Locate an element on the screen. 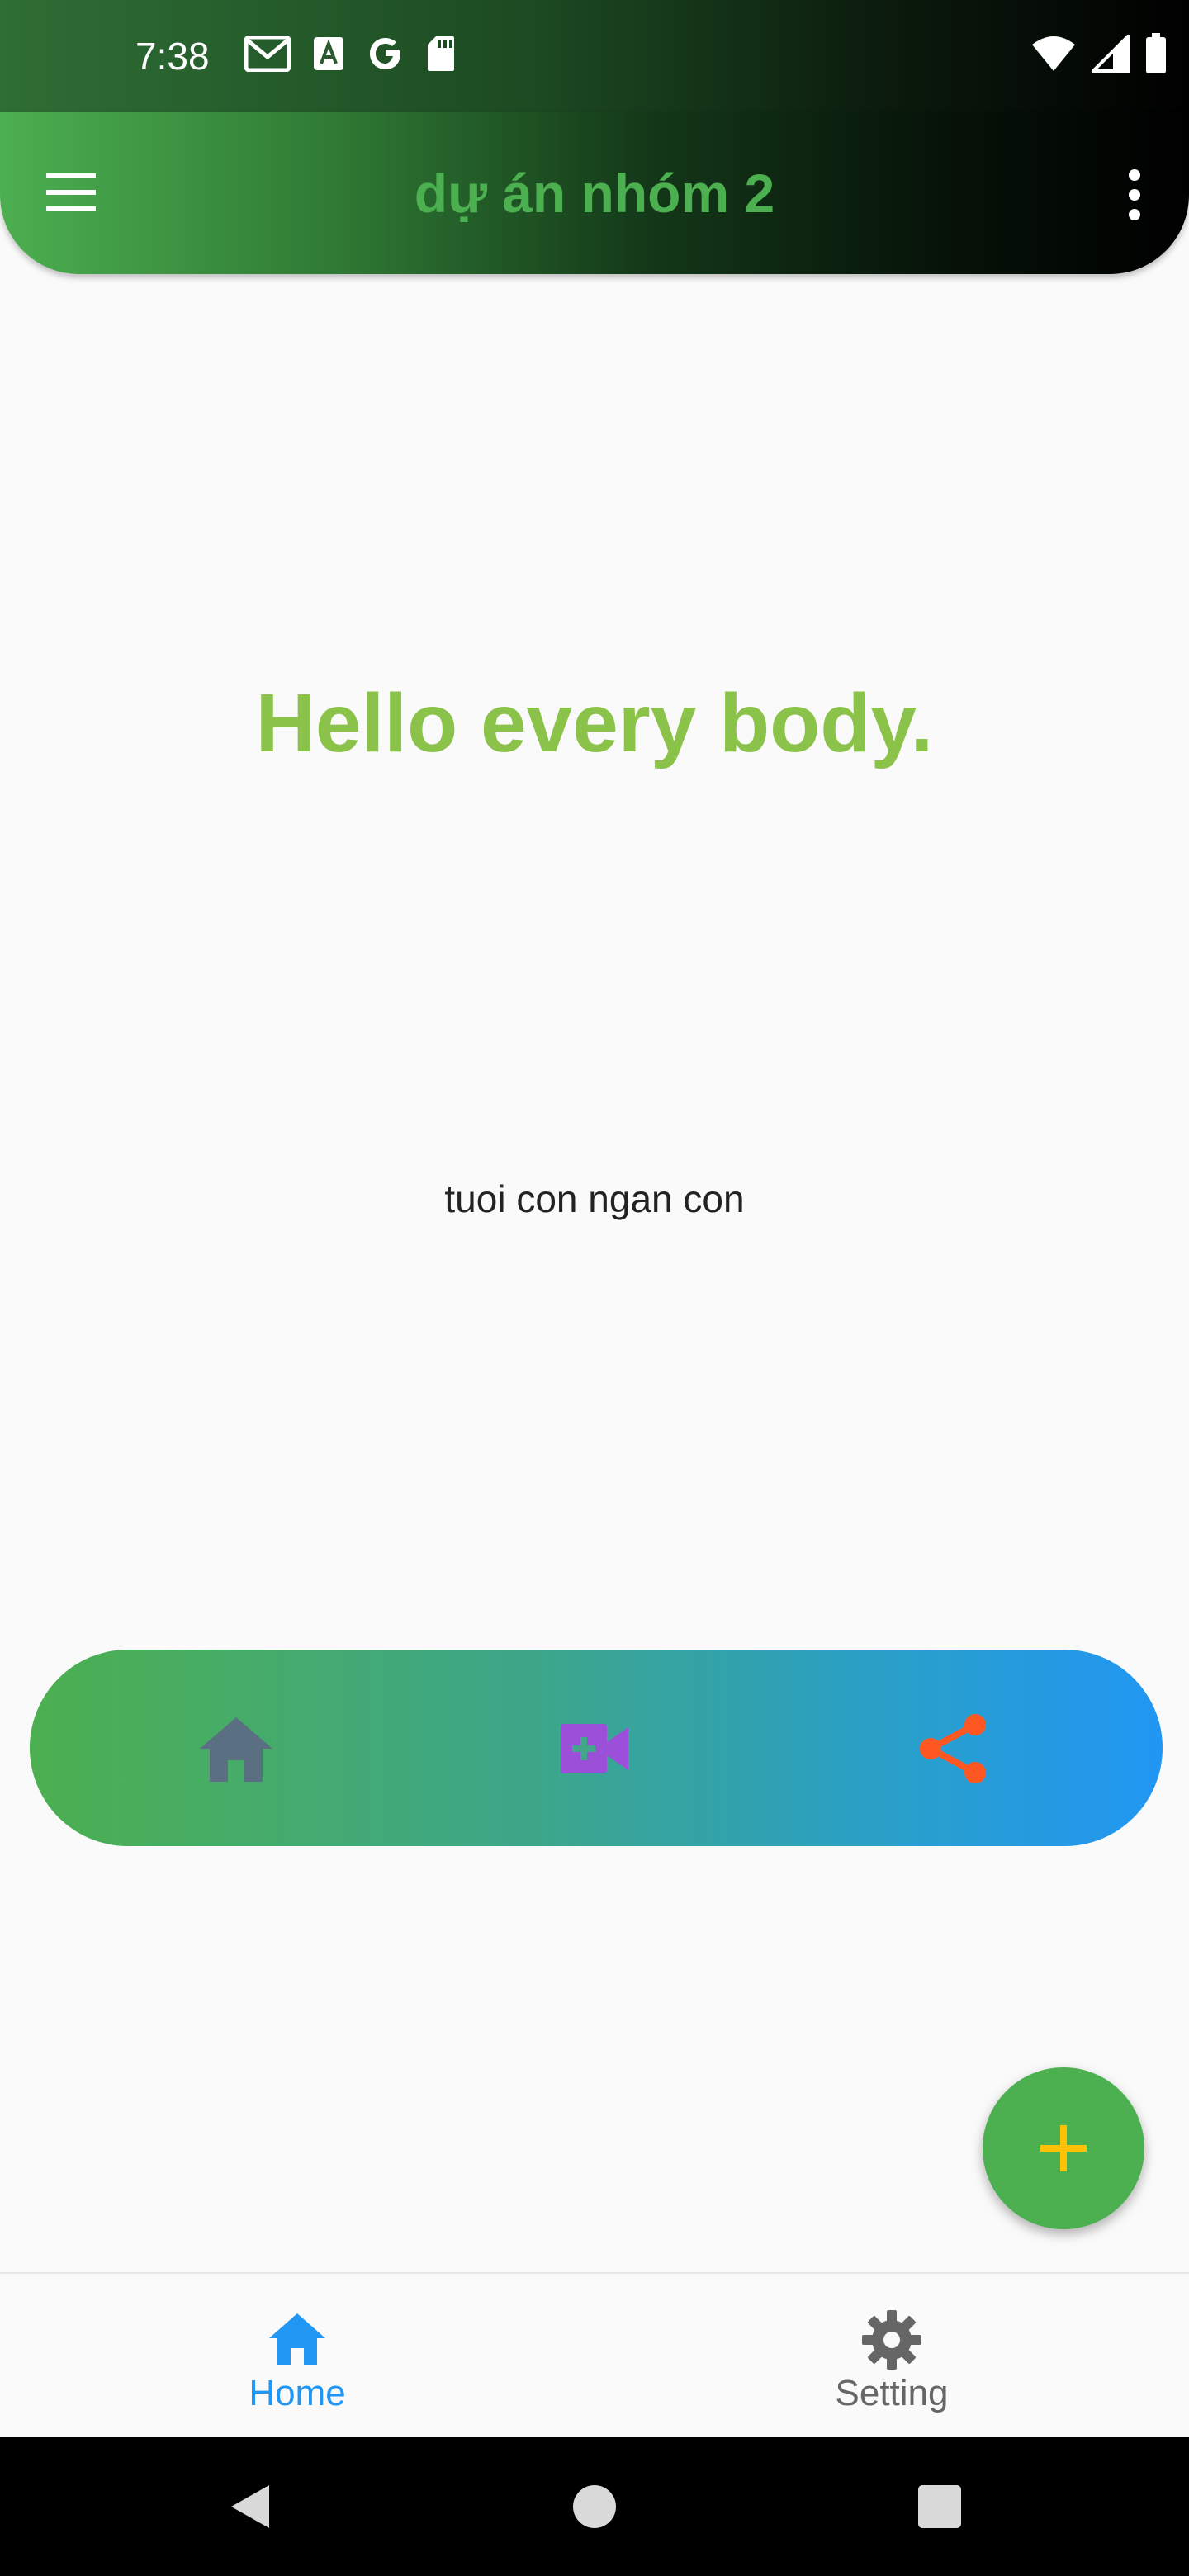  nav-item-home: Home is located at coordinates (297, 2356).